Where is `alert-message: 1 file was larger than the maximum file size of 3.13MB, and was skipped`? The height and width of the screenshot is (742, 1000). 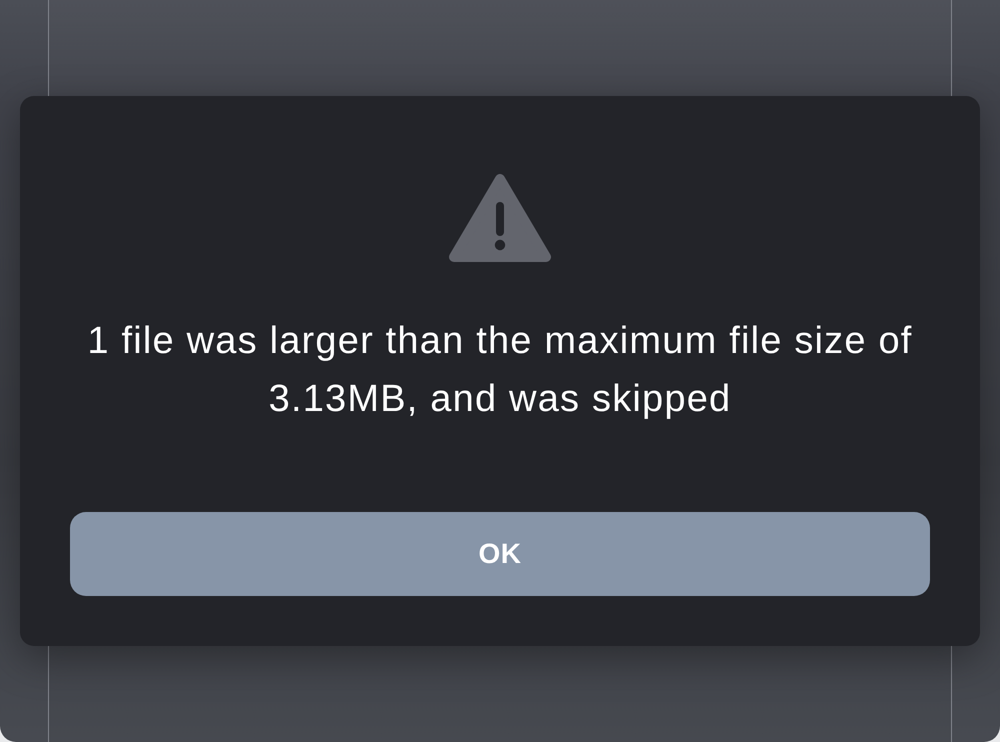 alert-message: 1 file was larger than the maximum file size of 3.13MB, and was skipped is located at coordinates (500, 370).